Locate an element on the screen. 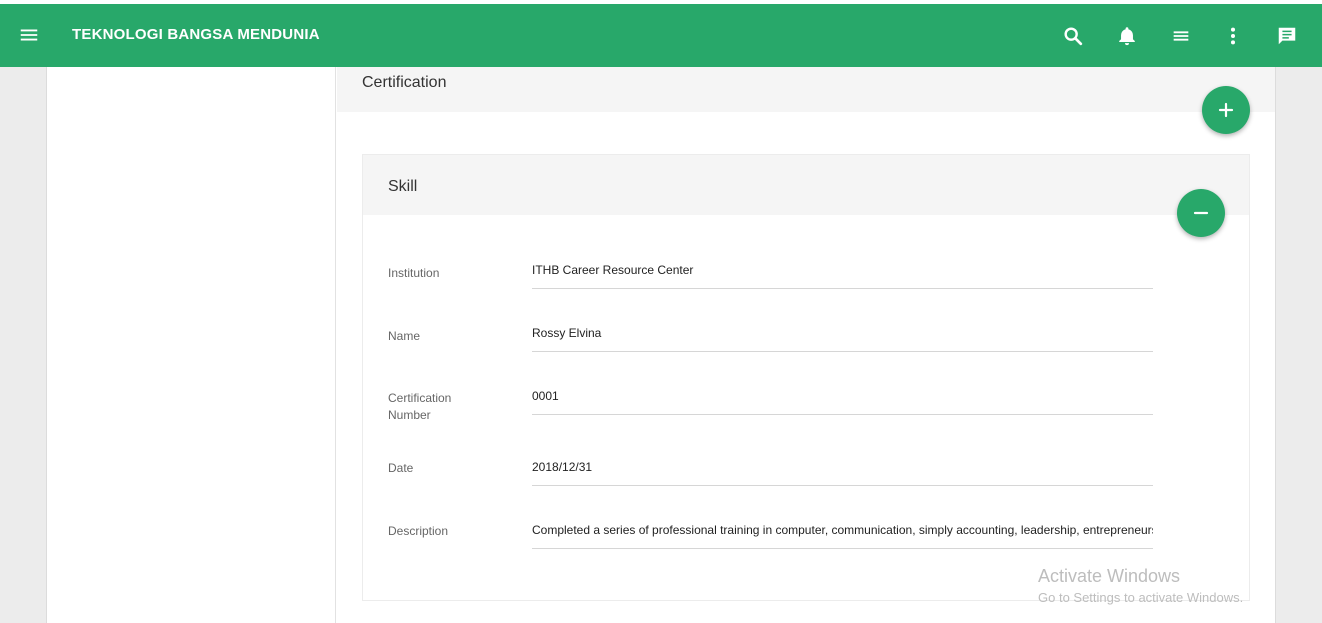 The width and height of the screenshot is (1322, 623). field-value: 0001 is located at coordinates (545, 396).